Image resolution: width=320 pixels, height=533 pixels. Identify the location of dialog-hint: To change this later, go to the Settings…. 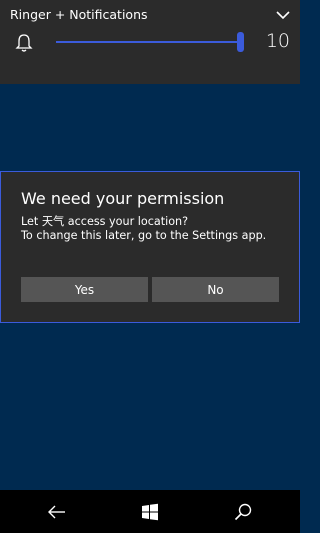
(144, 235).